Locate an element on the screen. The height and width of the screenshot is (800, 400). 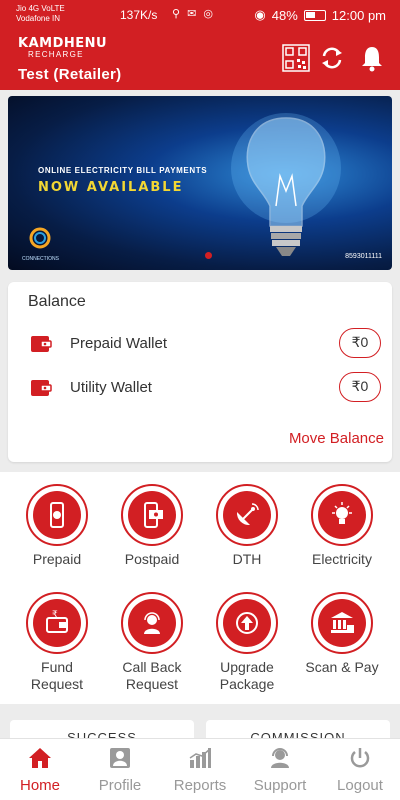
service-scan-pay: Scan & Pay is located at coordinates (342, 634).